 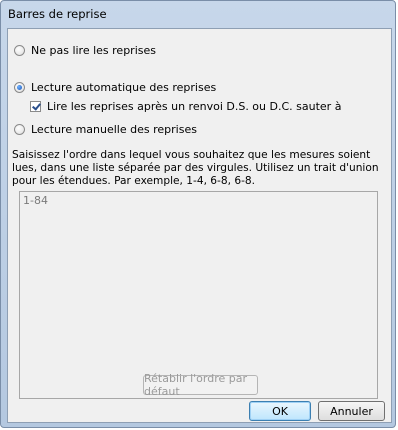 What do you see at coordinates (19, 87) in the screenshot?
I see `radio-auto-repeats-circle` at bounding box center [19, 87].